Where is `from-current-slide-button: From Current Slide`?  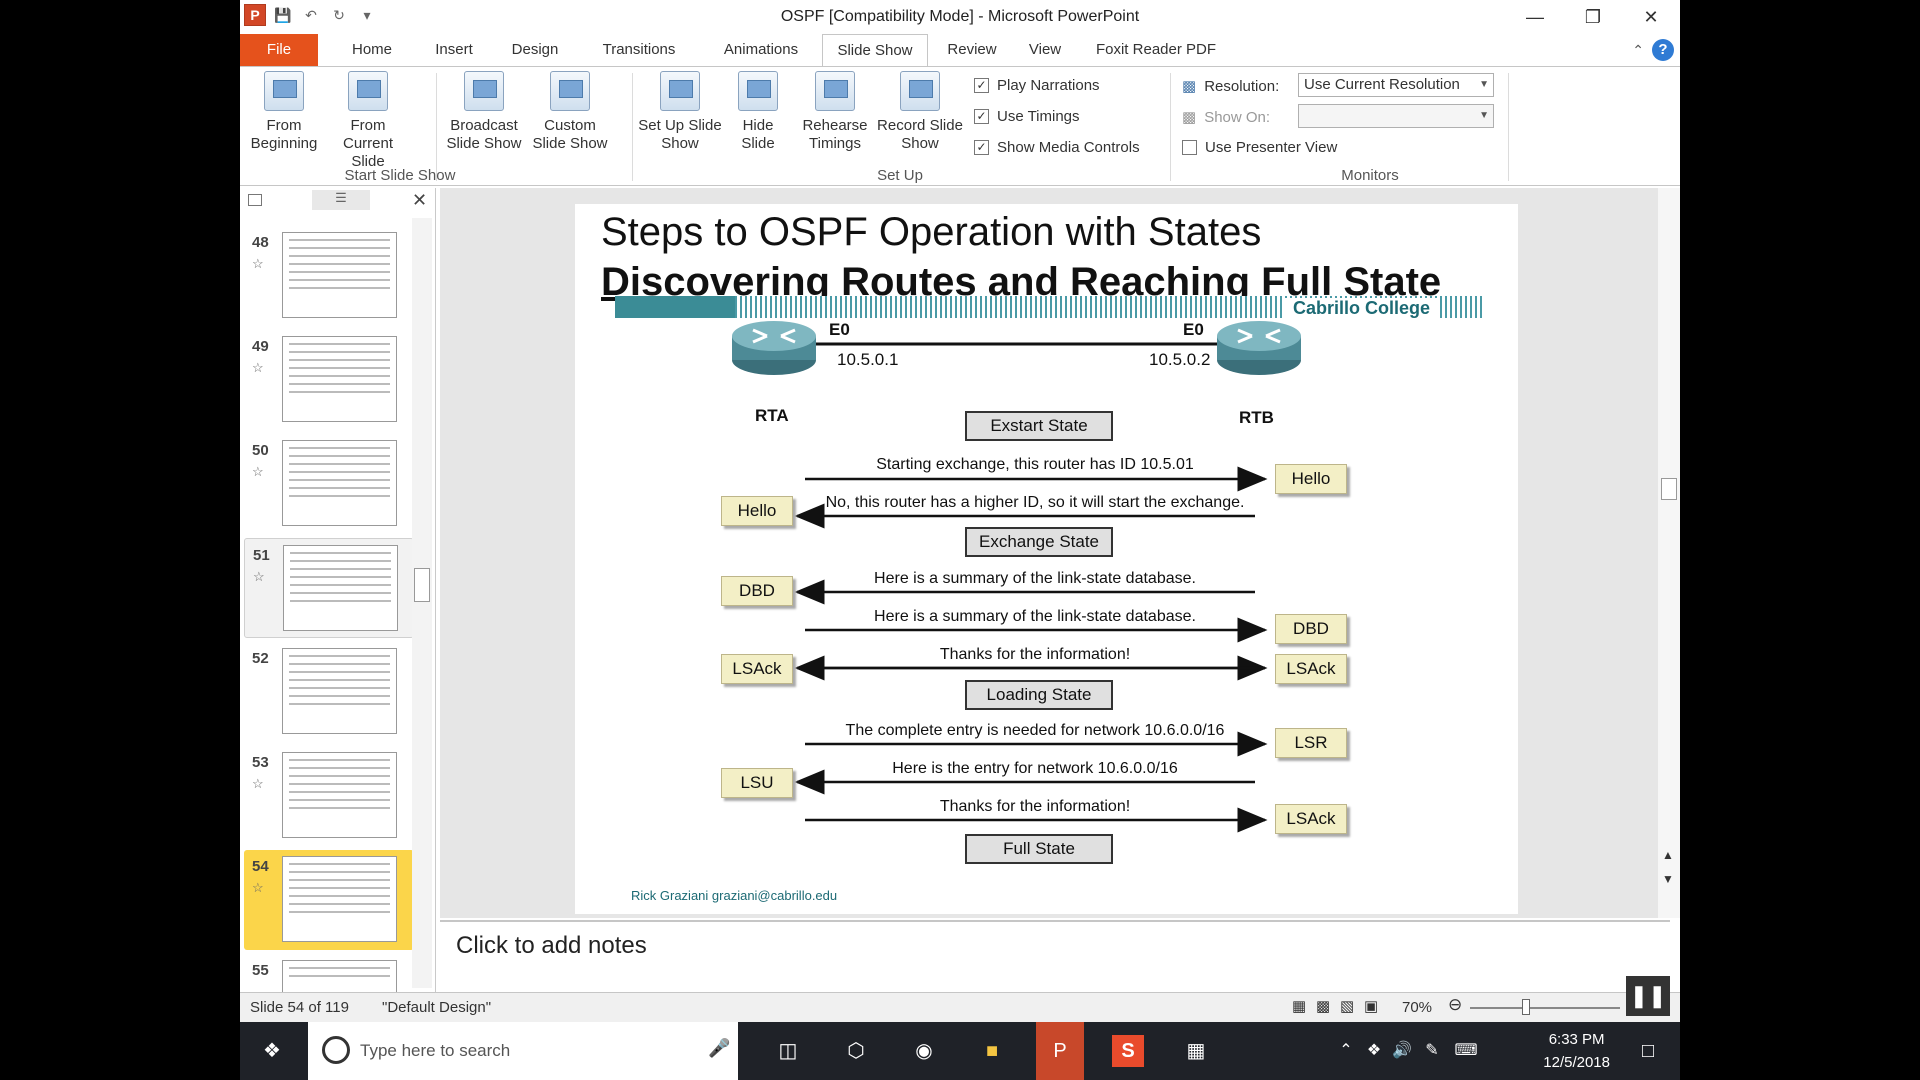
from-current-slide-button: From Current Slide is located at coordinates (368, 121).